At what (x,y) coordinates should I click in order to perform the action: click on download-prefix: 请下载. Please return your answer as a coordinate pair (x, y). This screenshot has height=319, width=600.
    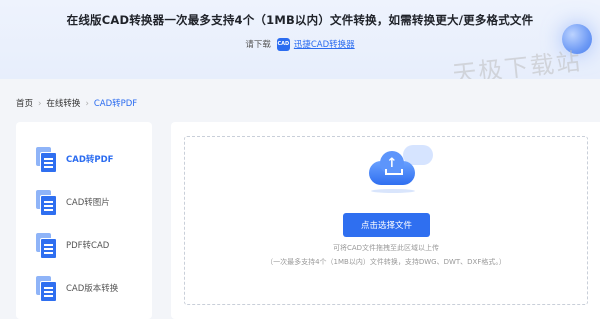
    Looking at the image, I should click on (258, 45).